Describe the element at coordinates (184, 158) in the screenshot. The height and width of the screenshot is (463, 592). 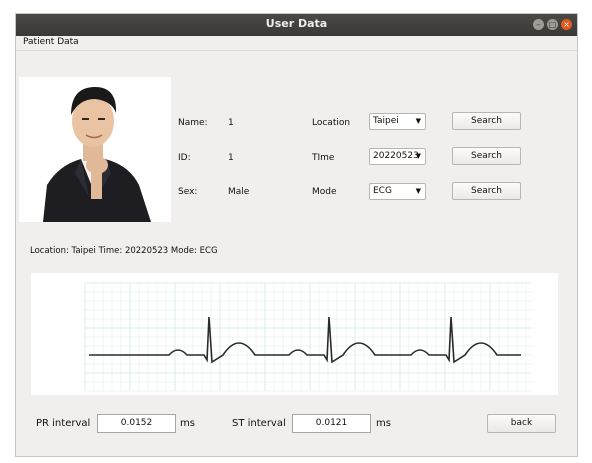
I see `id-label: ID:` at that location.